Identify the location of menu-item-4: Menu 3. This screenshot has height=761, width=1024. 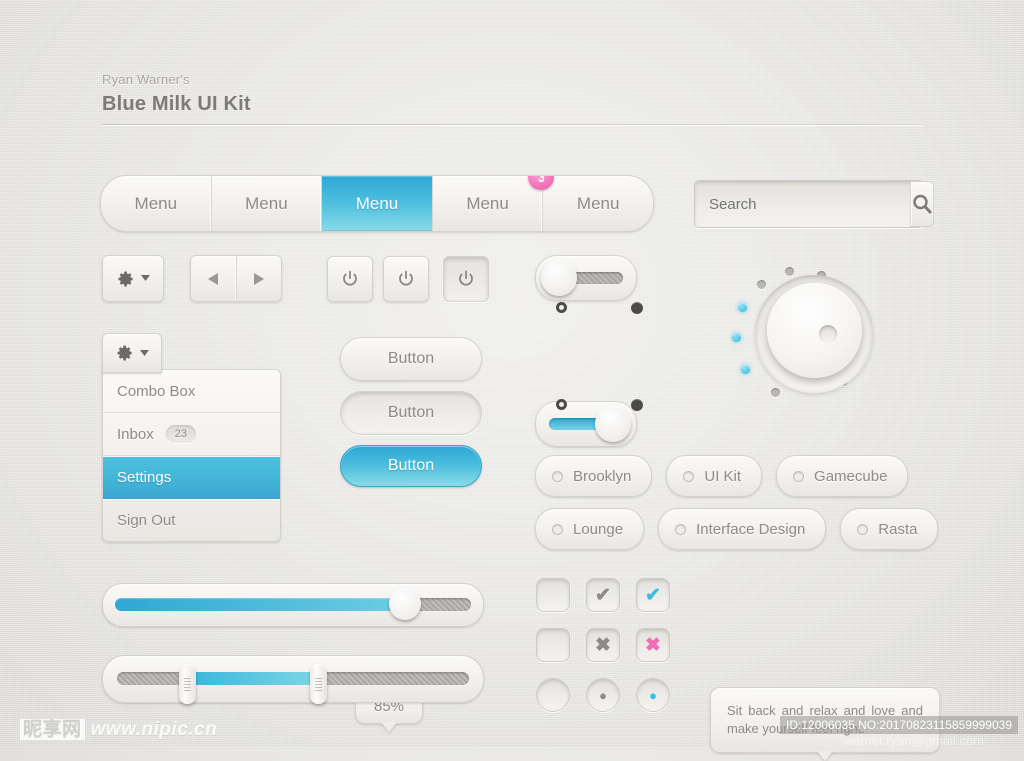
(494, 203).